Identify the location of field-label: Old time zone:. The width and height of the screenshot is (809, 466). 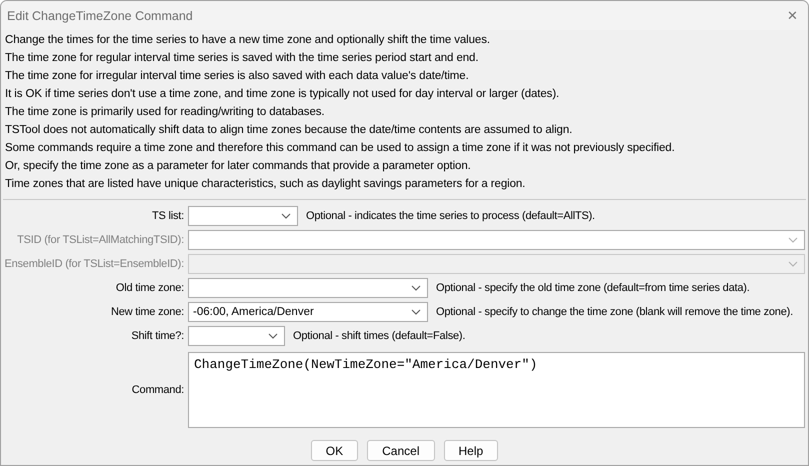
(149, 288).